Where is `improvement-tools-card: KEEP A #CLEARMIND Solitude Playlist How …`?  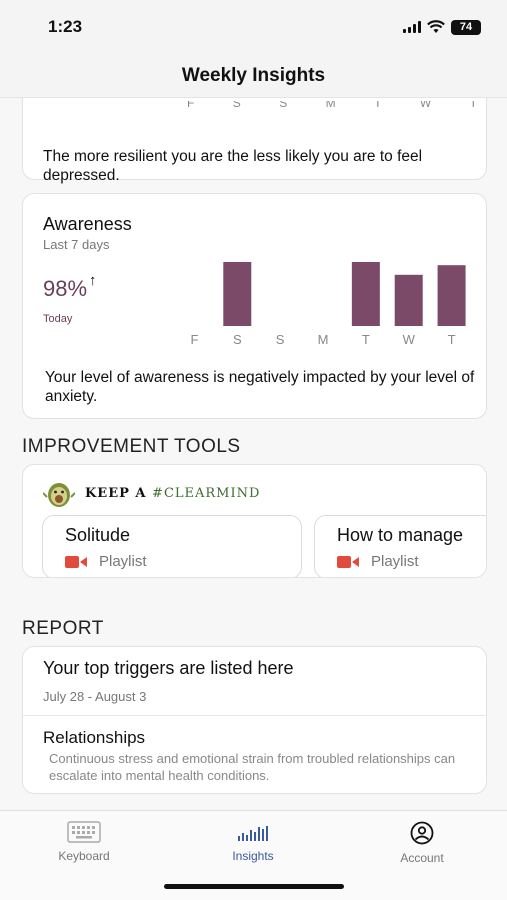
improvement-tools-card: KEEP A #CLEARMIND Solitude Playlist How … is located at coordinates (254, 521).